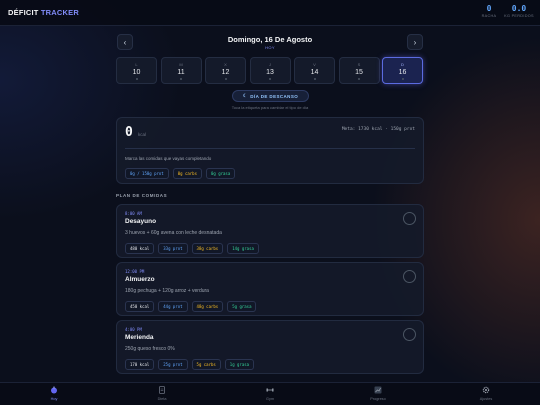  I want to click on brand-accent: TRACKER, so click(59, 12).